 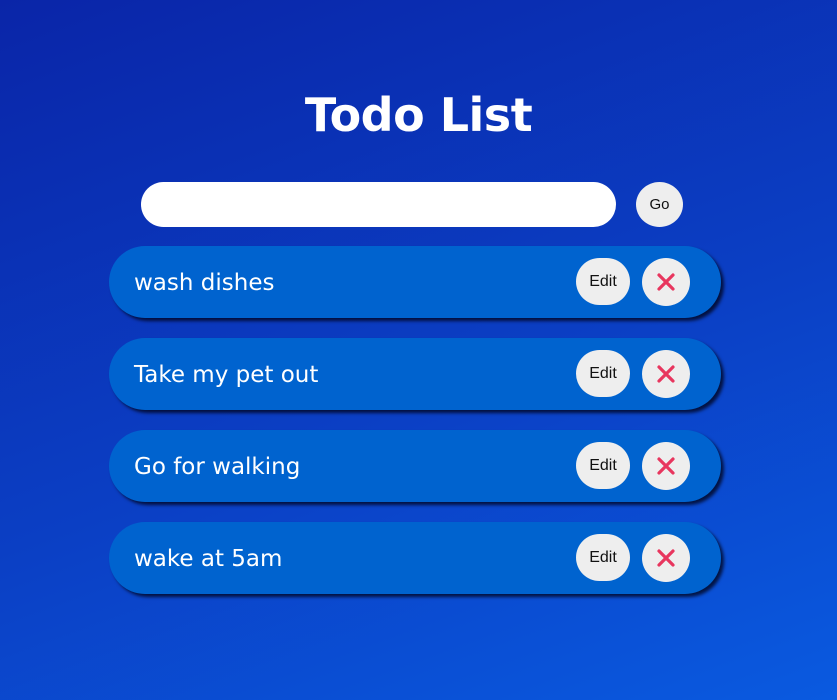 I want to click on page-title: Todo List, so click(x=418, y=115).